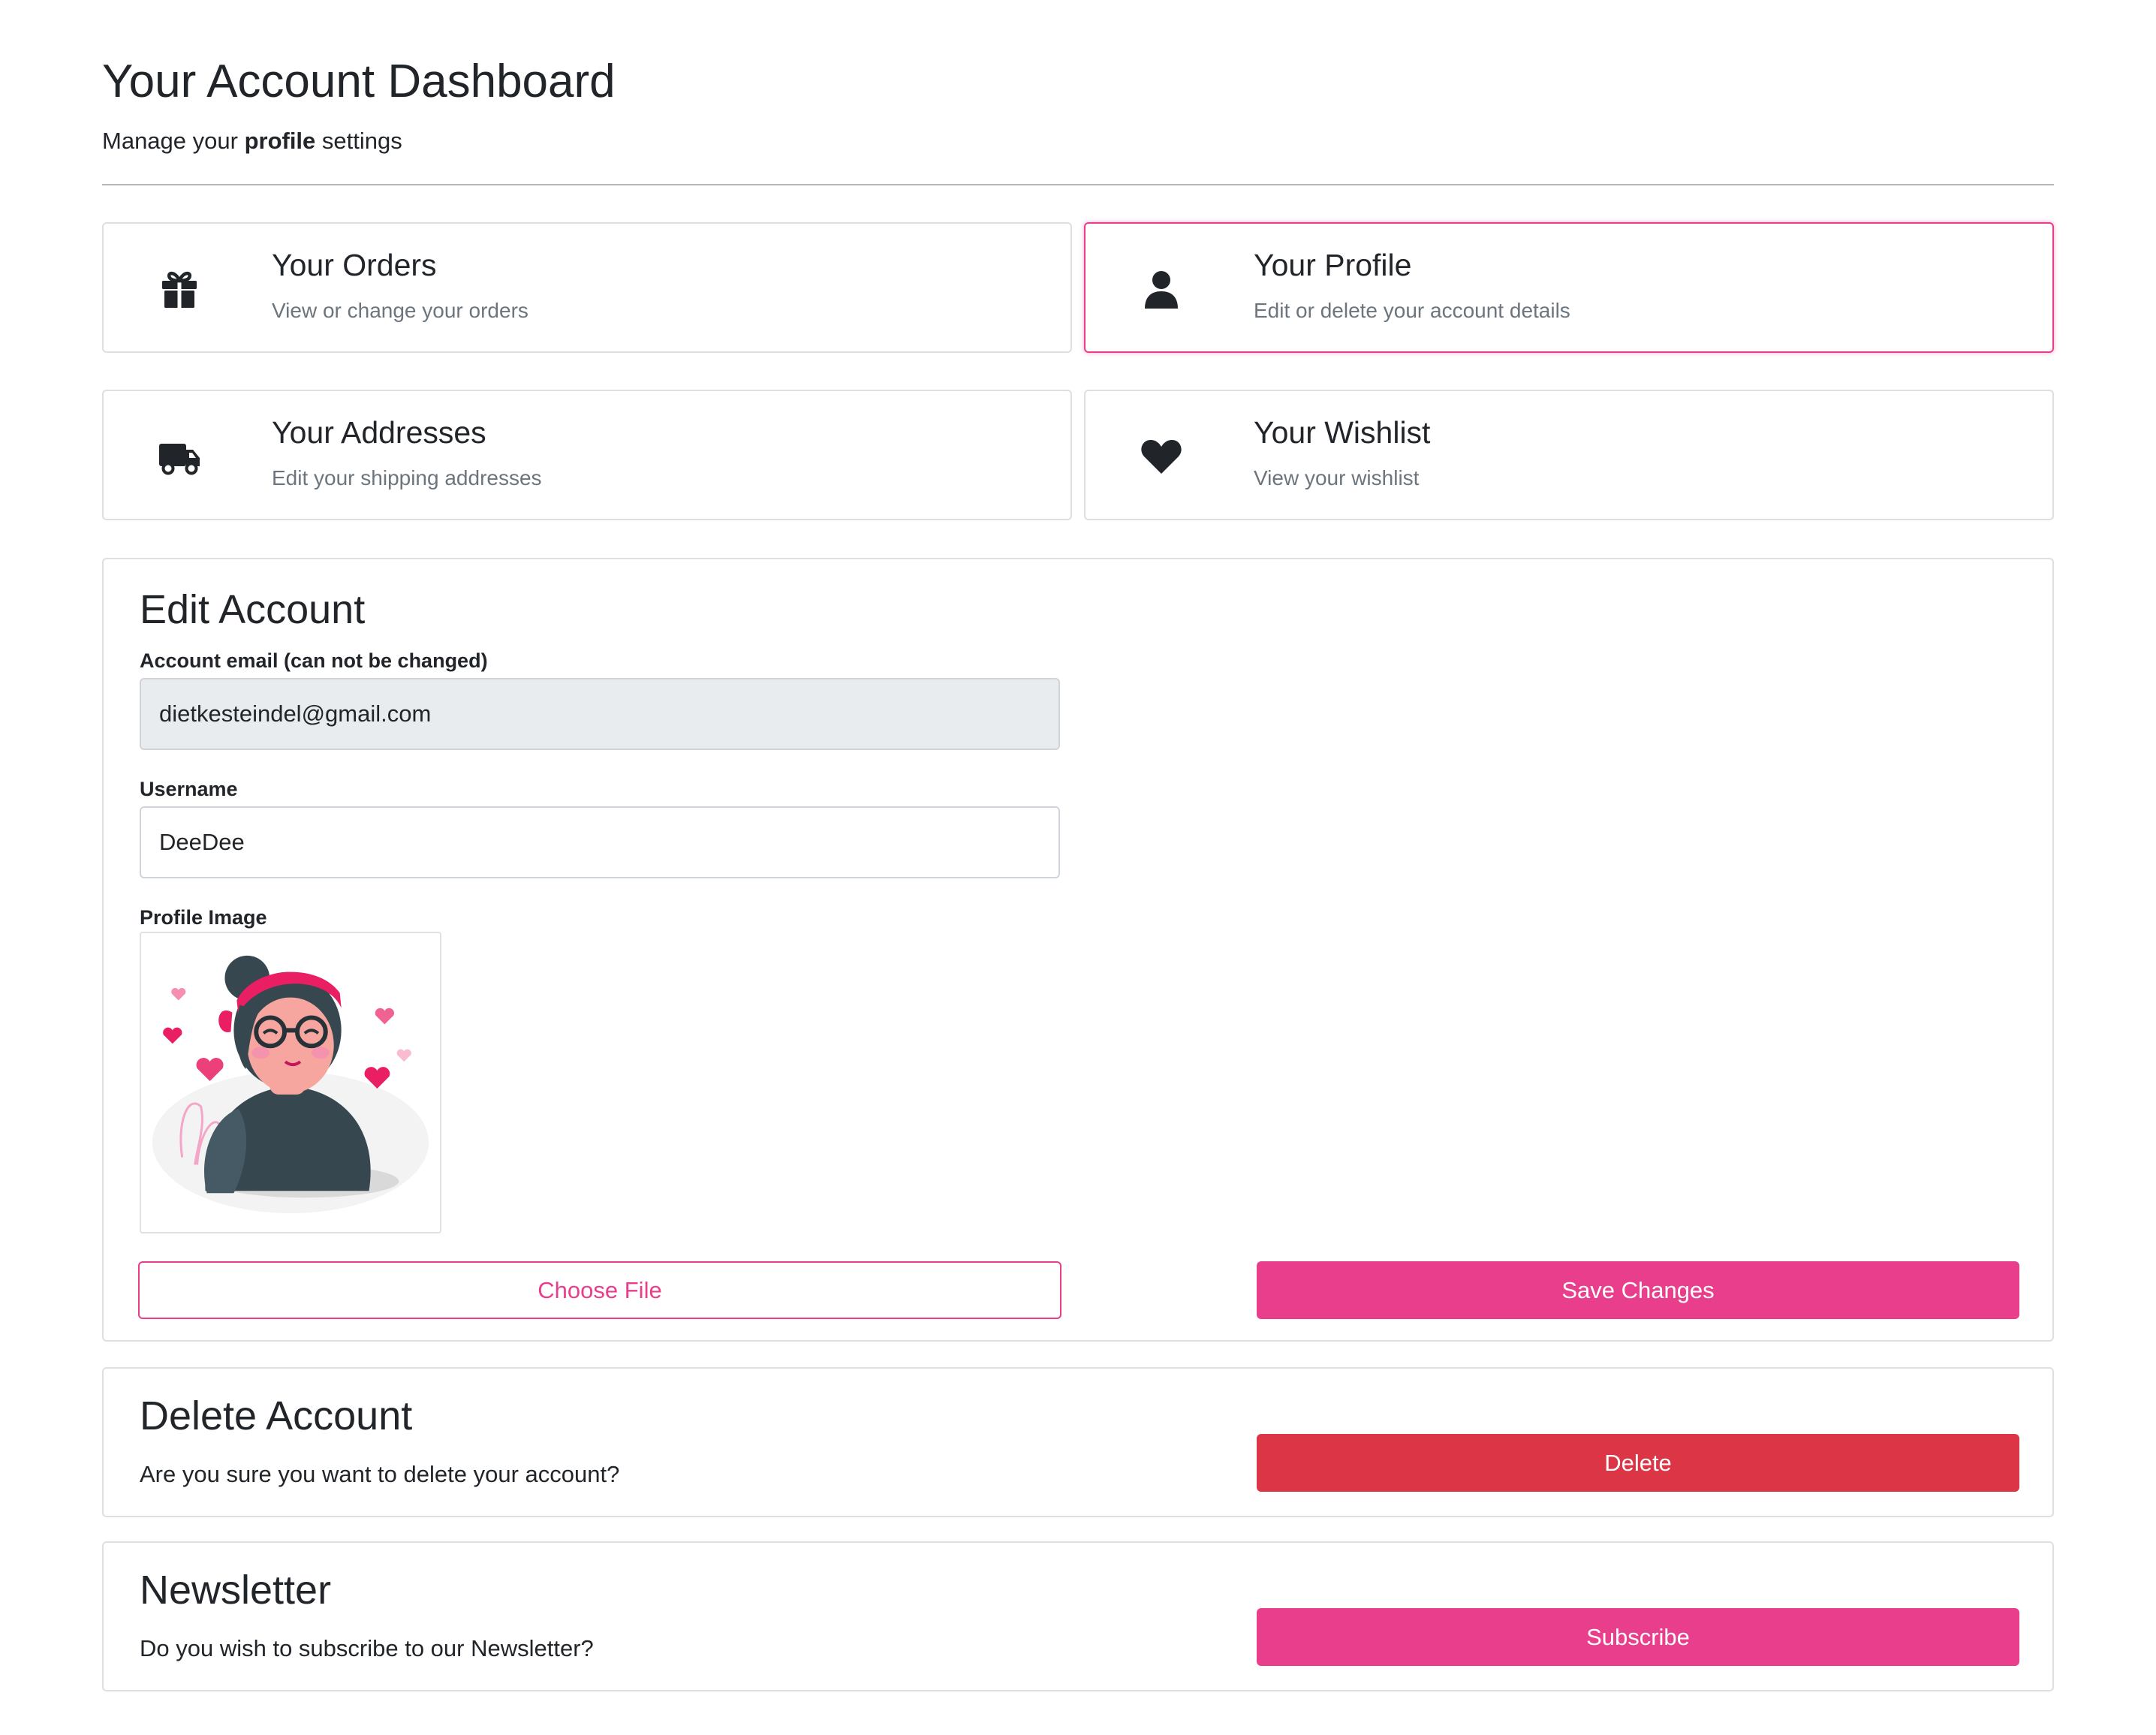 Image resolution: width=2156 pixels, height=1735 pixels. Describe the element at coordinates (1333, 265) in the screenshot. I see `nav-card-title: Your Profile` at that location.